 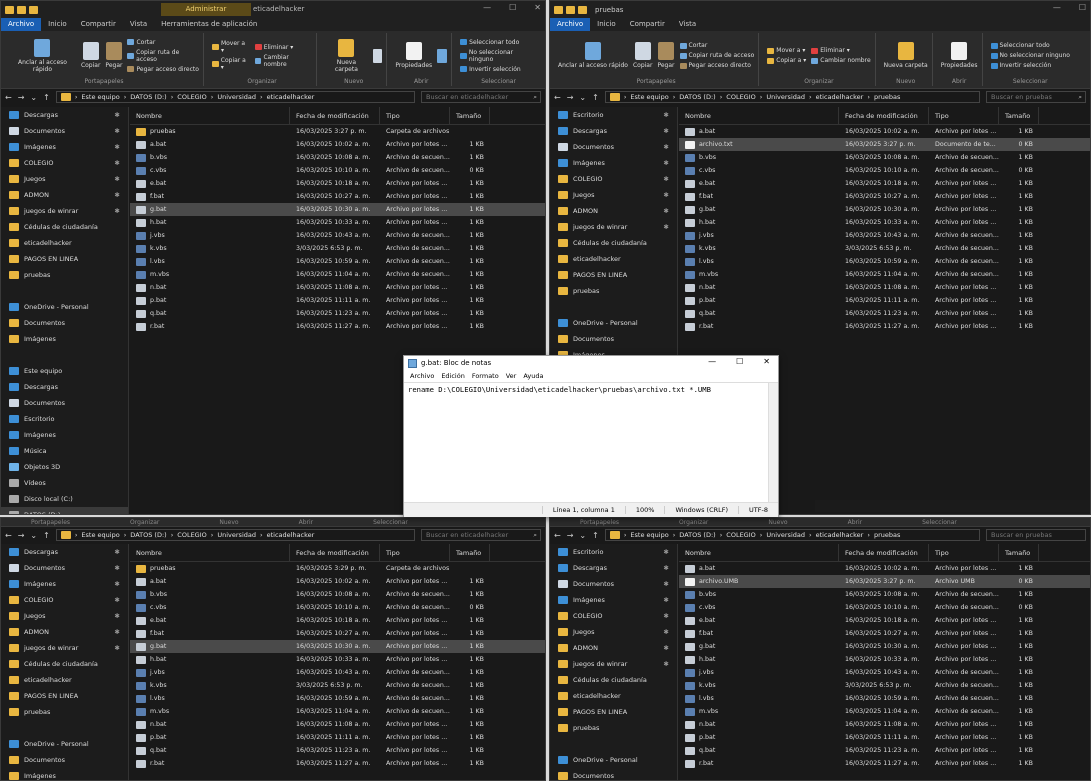 I want to click on notepad-menu-item: Formato, so click(x=485, y=376).